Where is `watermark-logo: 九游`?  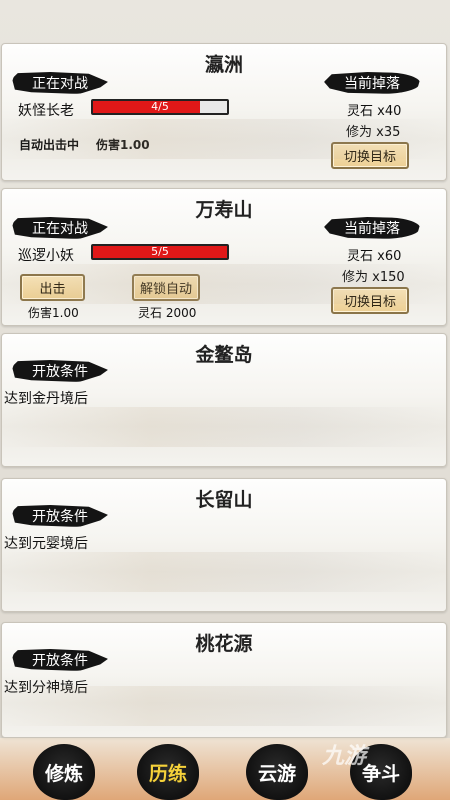 watermark-logo: 九游 is located at coordinates (344, 756).